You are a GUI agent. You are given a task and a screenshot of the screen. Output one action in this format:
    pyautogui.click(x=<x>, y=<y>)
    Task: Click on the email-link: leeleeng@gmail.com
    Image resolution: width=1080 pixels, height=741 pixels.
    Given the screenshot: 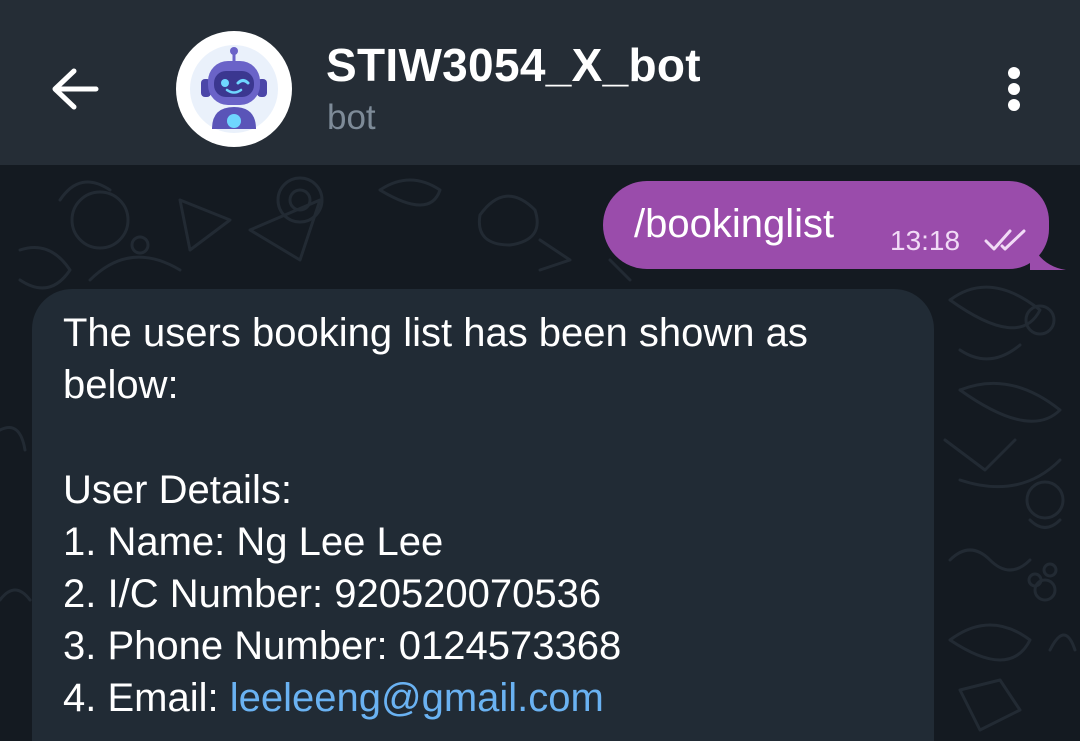 What is the action you would take?
    pyautogui.click(x=417, y=698)
    